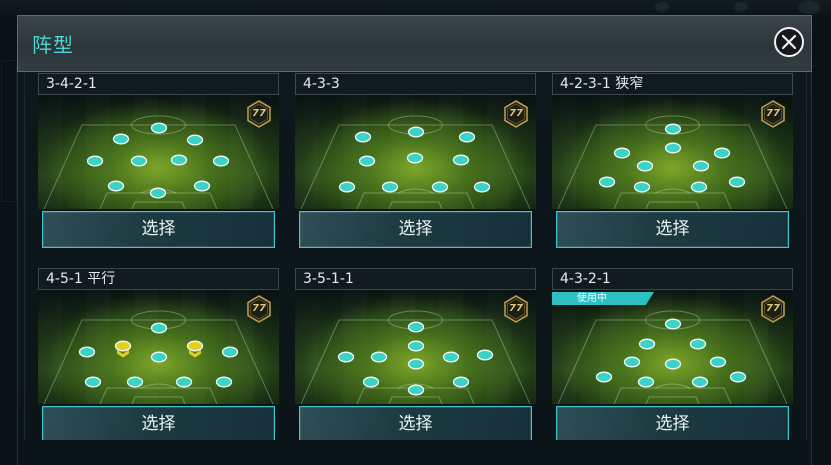 This screenshot has width=831, height=465. What do you see at coordinates (53, 45) in the screenshot?
I see `dialog-title: 阵型` at bounding box center [53, 45].